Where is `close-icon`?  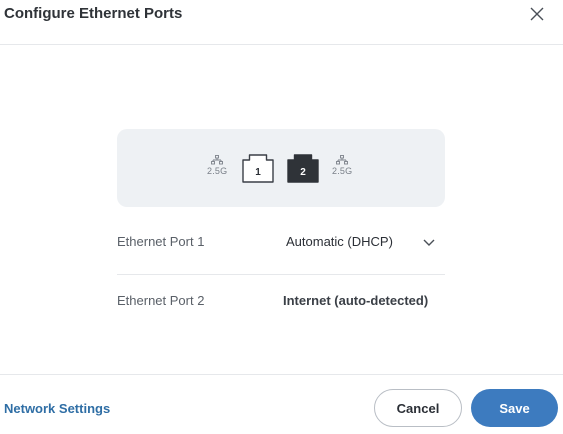 close-icon is located at coordinates (537, 14).